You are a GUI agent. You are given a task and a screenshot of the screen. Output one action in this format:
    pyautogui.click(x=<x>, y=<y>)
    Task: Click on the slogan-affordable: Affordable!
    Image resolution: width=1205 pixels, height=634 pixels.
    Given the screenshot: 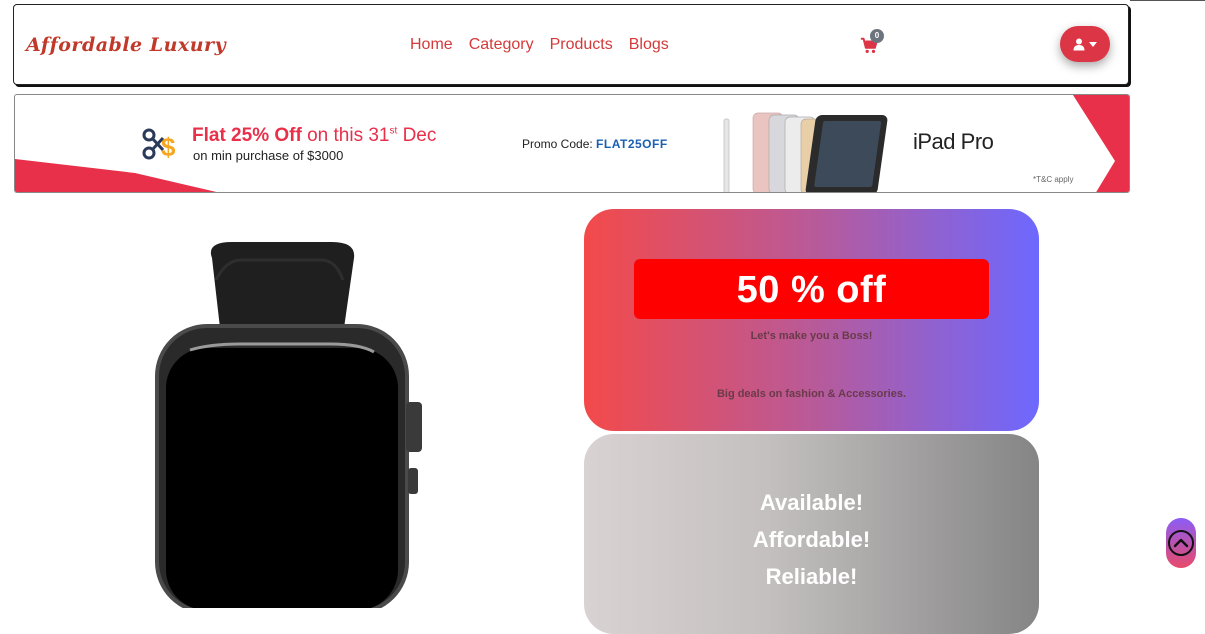 What is the action you would take?
    pyautogui.click(x=811, y=539)
    